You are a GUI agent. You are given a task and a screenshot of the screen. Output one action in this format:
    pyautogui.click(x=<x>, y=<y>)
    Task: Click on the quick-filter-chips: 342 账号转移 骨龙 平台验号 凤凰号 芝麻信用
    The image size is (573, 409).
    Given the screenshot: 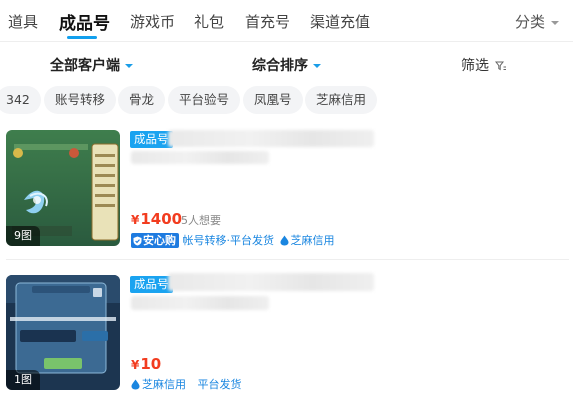 What is the action you would take?
    pyautogui.click(x=286, y=101)
    